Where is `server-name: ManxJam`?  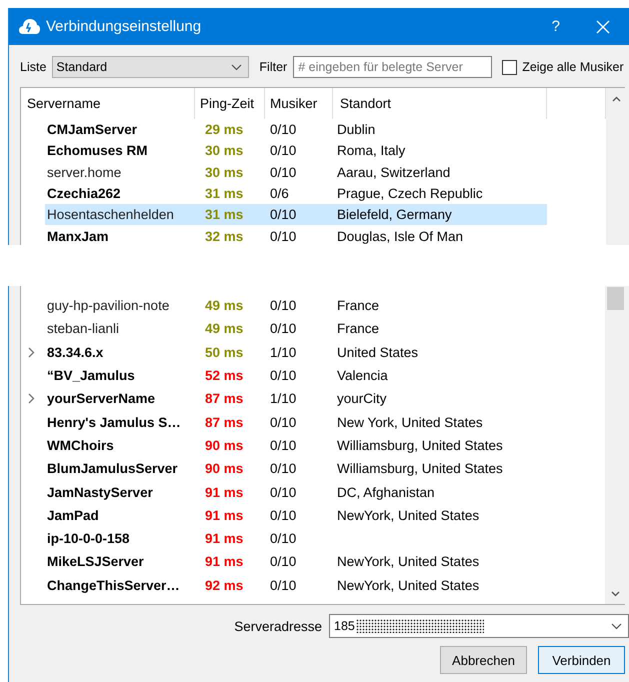 server-name: ManxJam is located at coordinates (78, 236).